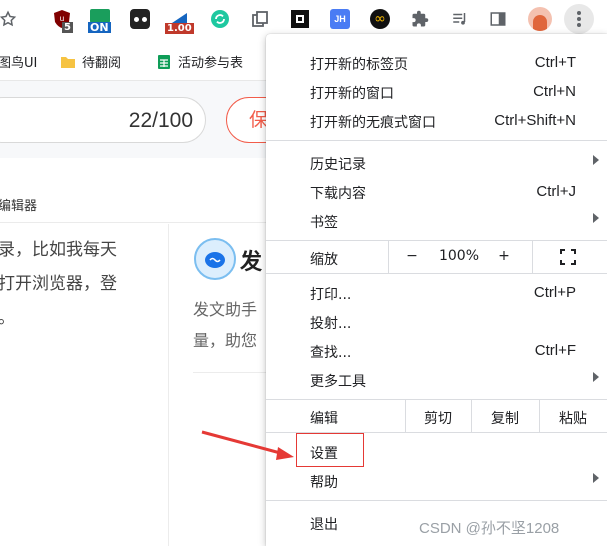 This screenshot has width=607, height=546. Describe the element at coordinates (338, 194) in the screenshot. I see `menu-item-label: 下载内容` at that location.